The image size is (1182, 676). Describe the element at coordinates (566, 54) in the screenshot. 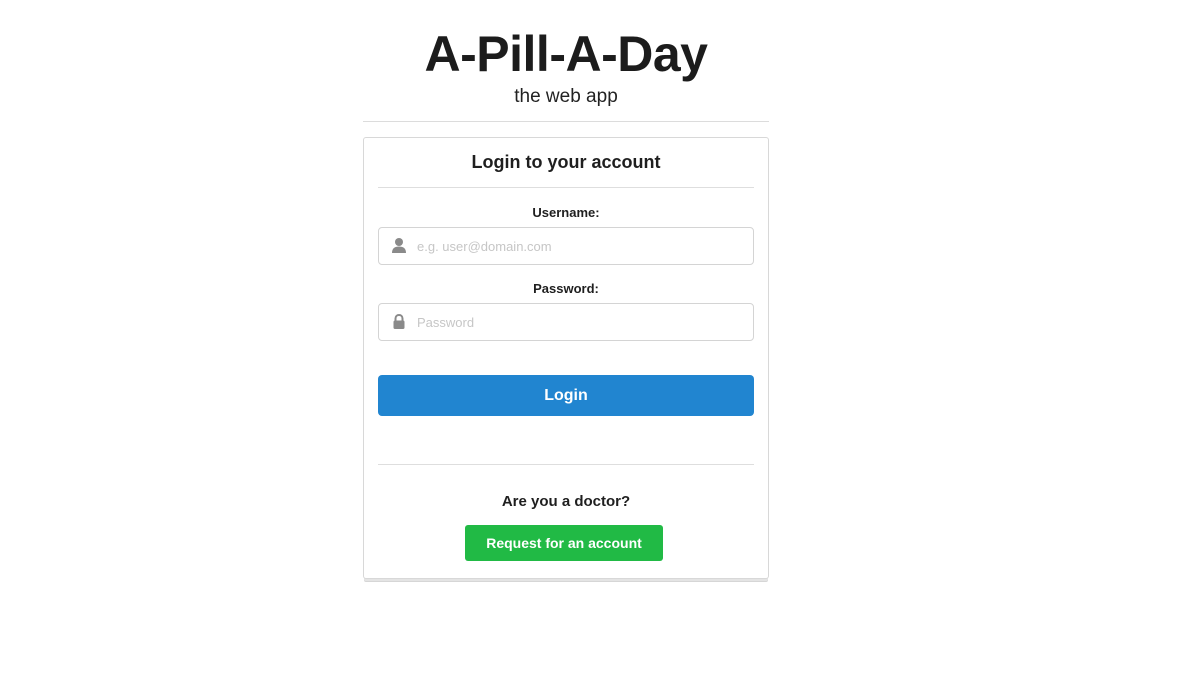

I see `app-title: A-Pill-A-Day` at that location.